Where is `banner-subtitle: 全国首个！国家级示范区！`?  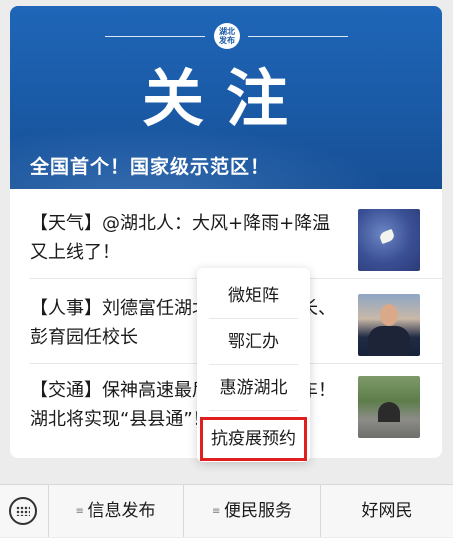
banner-subtitle: 全国首个！国家级示范区！ is located at coordinates (150, 167).